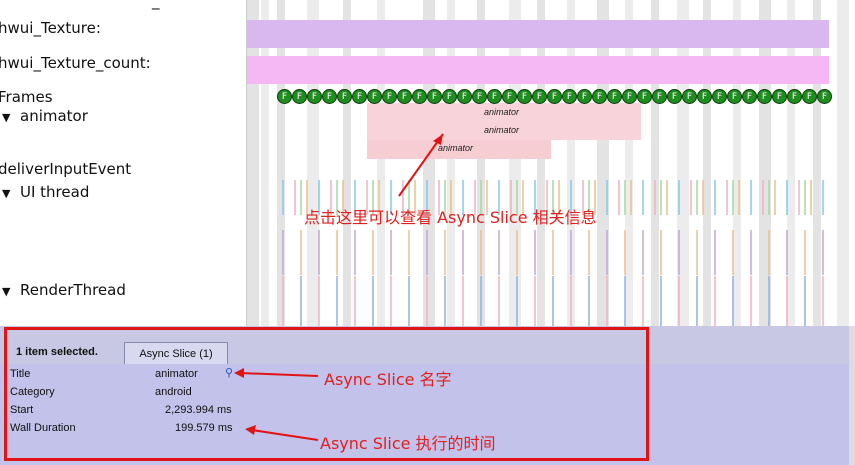  I want to click on track-label-partial: _, so click(156, 5).